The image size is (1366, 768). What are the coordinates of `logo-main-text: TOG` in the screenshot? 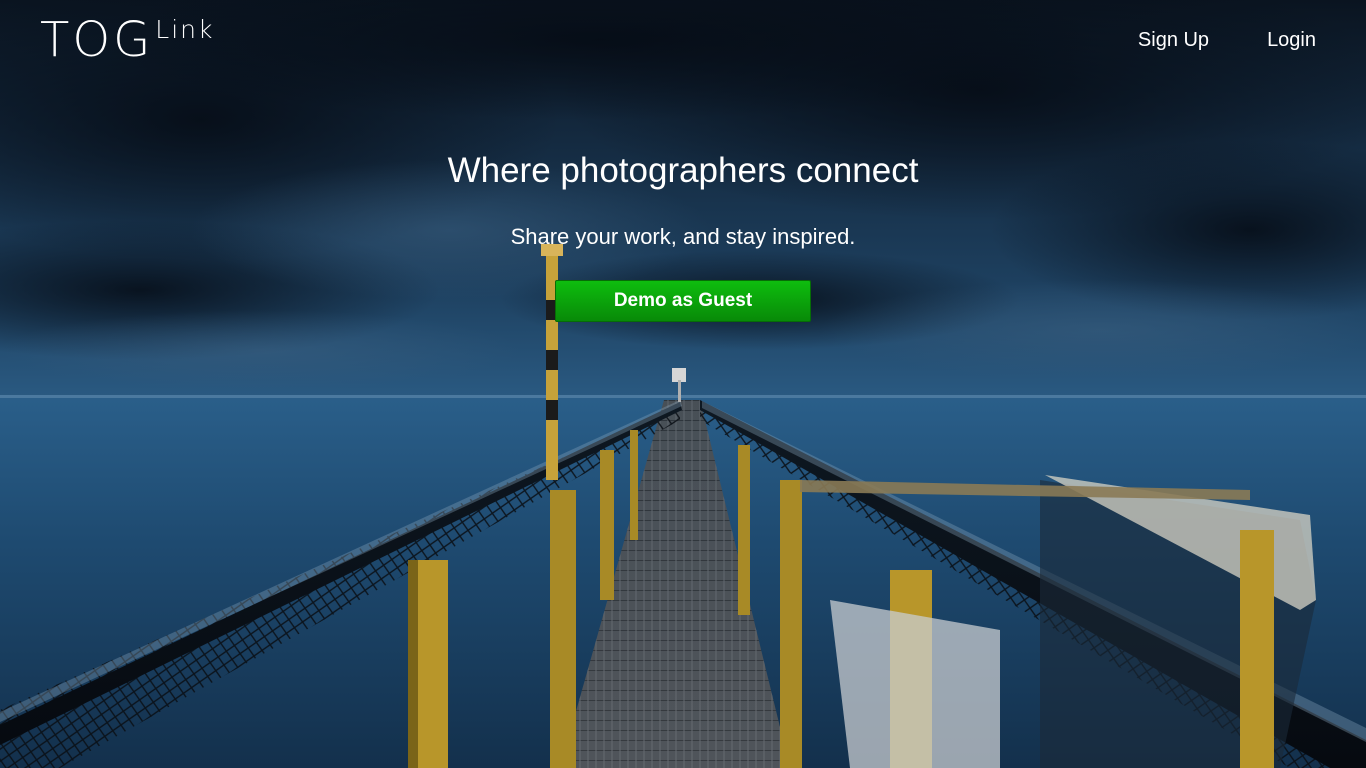 It's located at (97, 40).